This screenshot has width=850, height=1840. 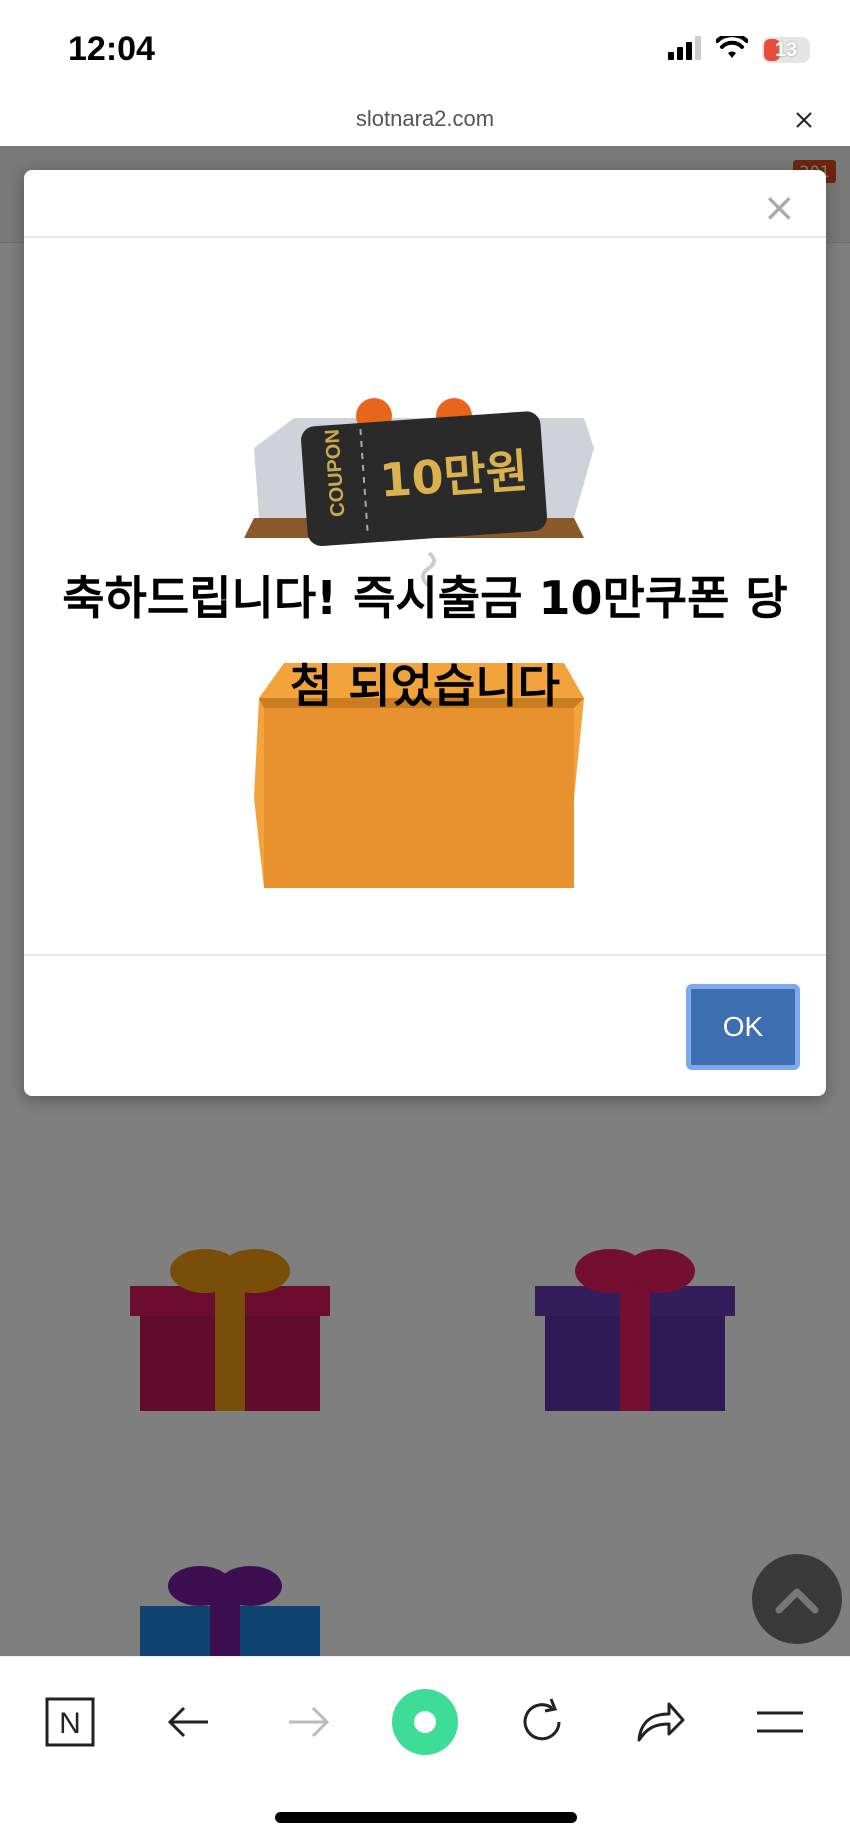 I want to click on back-arrow-icon, so click(x=189, y=1722).